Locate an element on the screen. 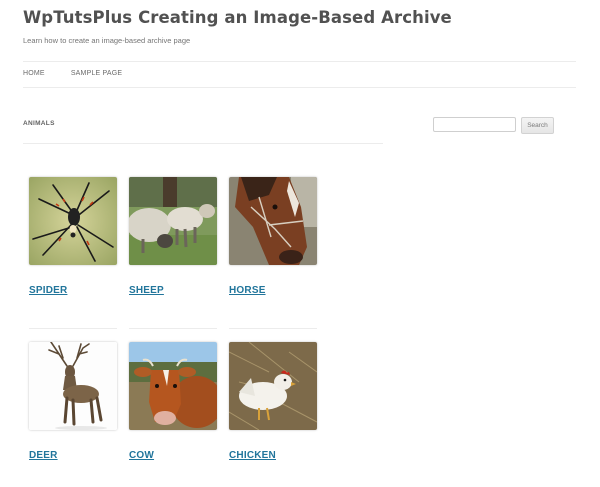  archive-item-label: HORSE is located at coordinates (274, 290).